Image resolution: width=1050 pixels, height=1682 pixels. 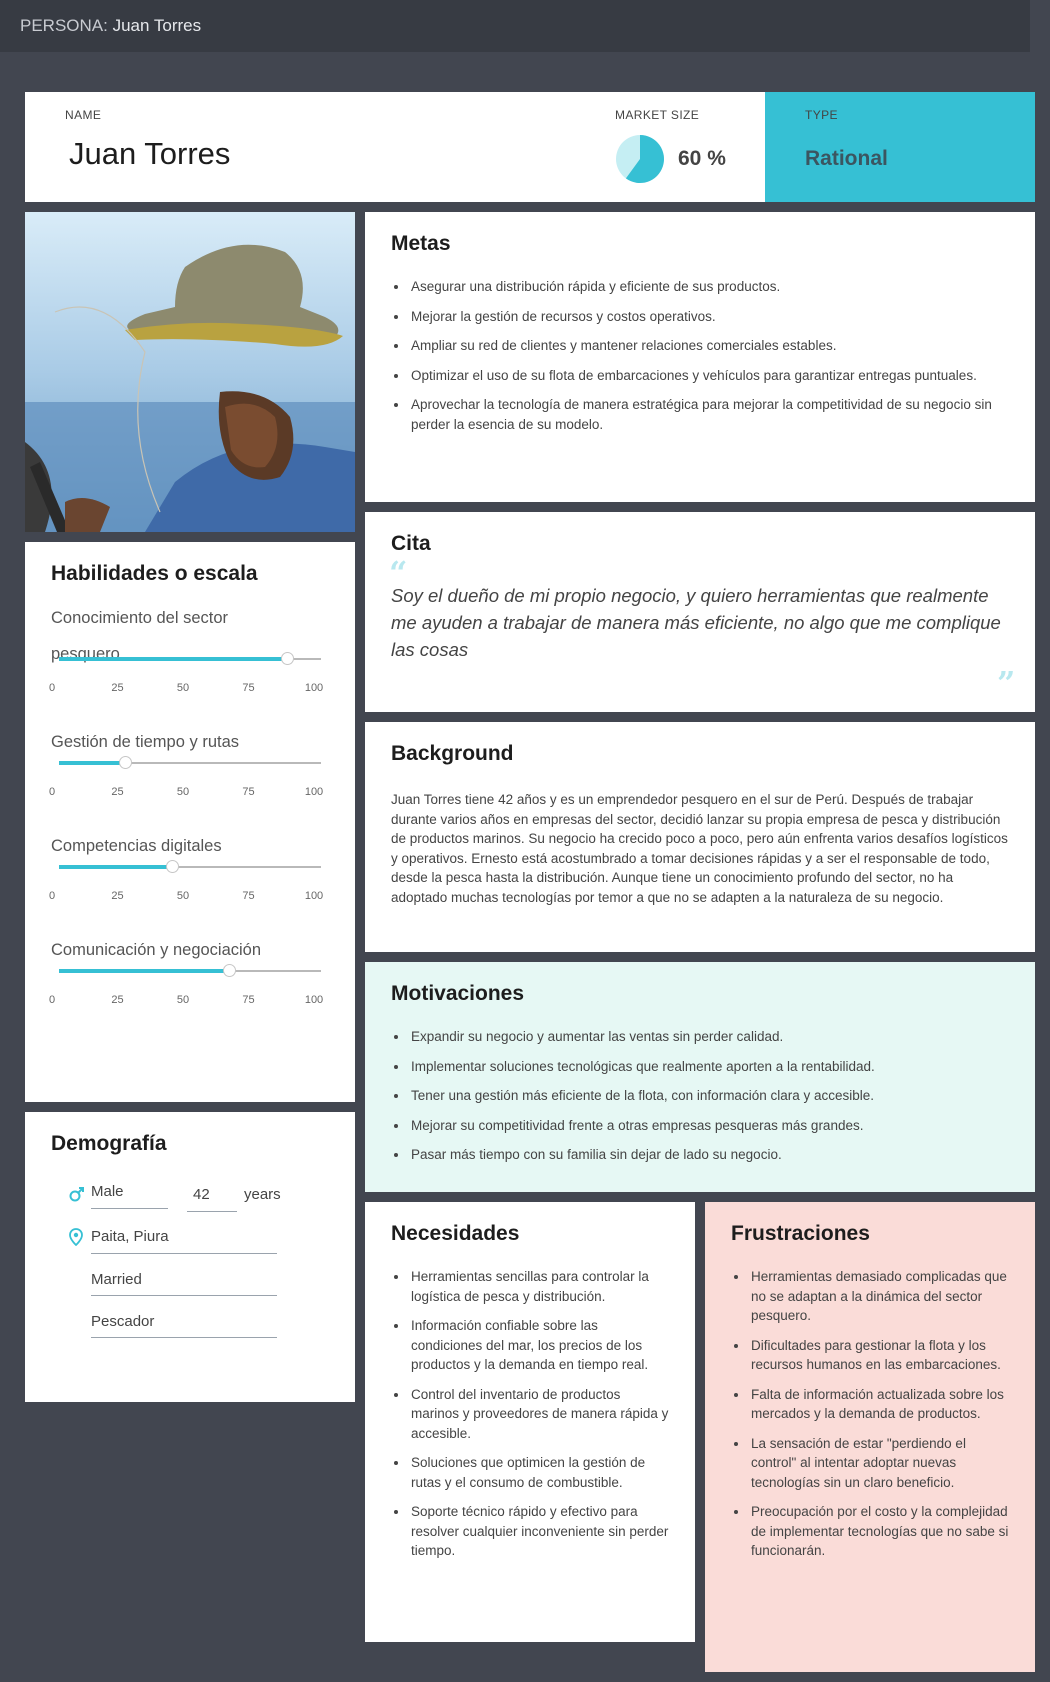 I want to click on persona-name: Juan Torres, so click(x=150, y=153).